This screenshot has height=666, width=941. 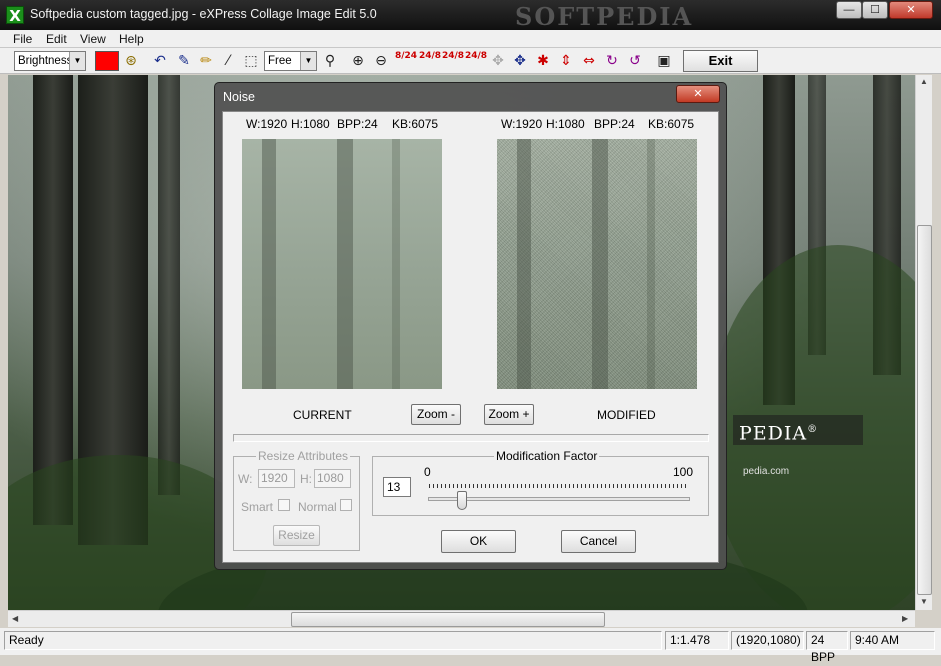 I want to click on shape-select: Free ▼, so click(x=290, y=61).